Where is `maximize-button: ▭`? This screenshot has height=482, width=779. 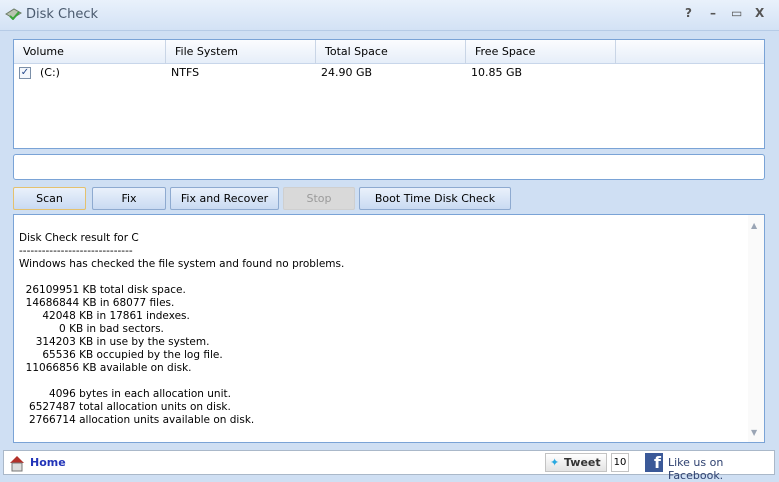 maximize-button: ▭ is located at coordinates (736, 13).